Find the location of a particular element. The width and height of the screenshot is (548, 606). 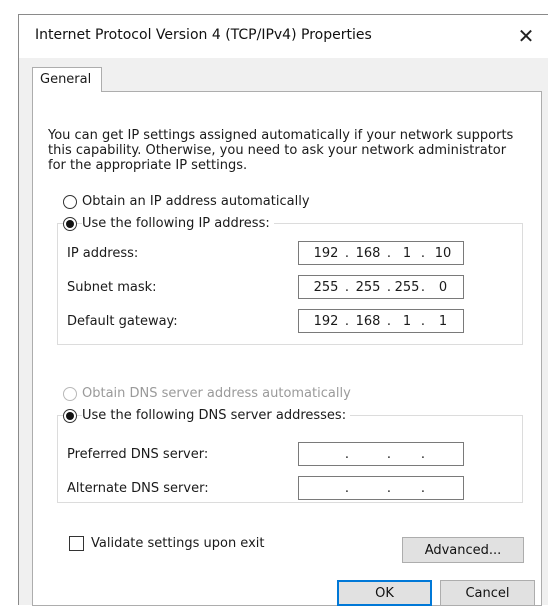

ip-octet: 0 is located at coordinates (443, 287).